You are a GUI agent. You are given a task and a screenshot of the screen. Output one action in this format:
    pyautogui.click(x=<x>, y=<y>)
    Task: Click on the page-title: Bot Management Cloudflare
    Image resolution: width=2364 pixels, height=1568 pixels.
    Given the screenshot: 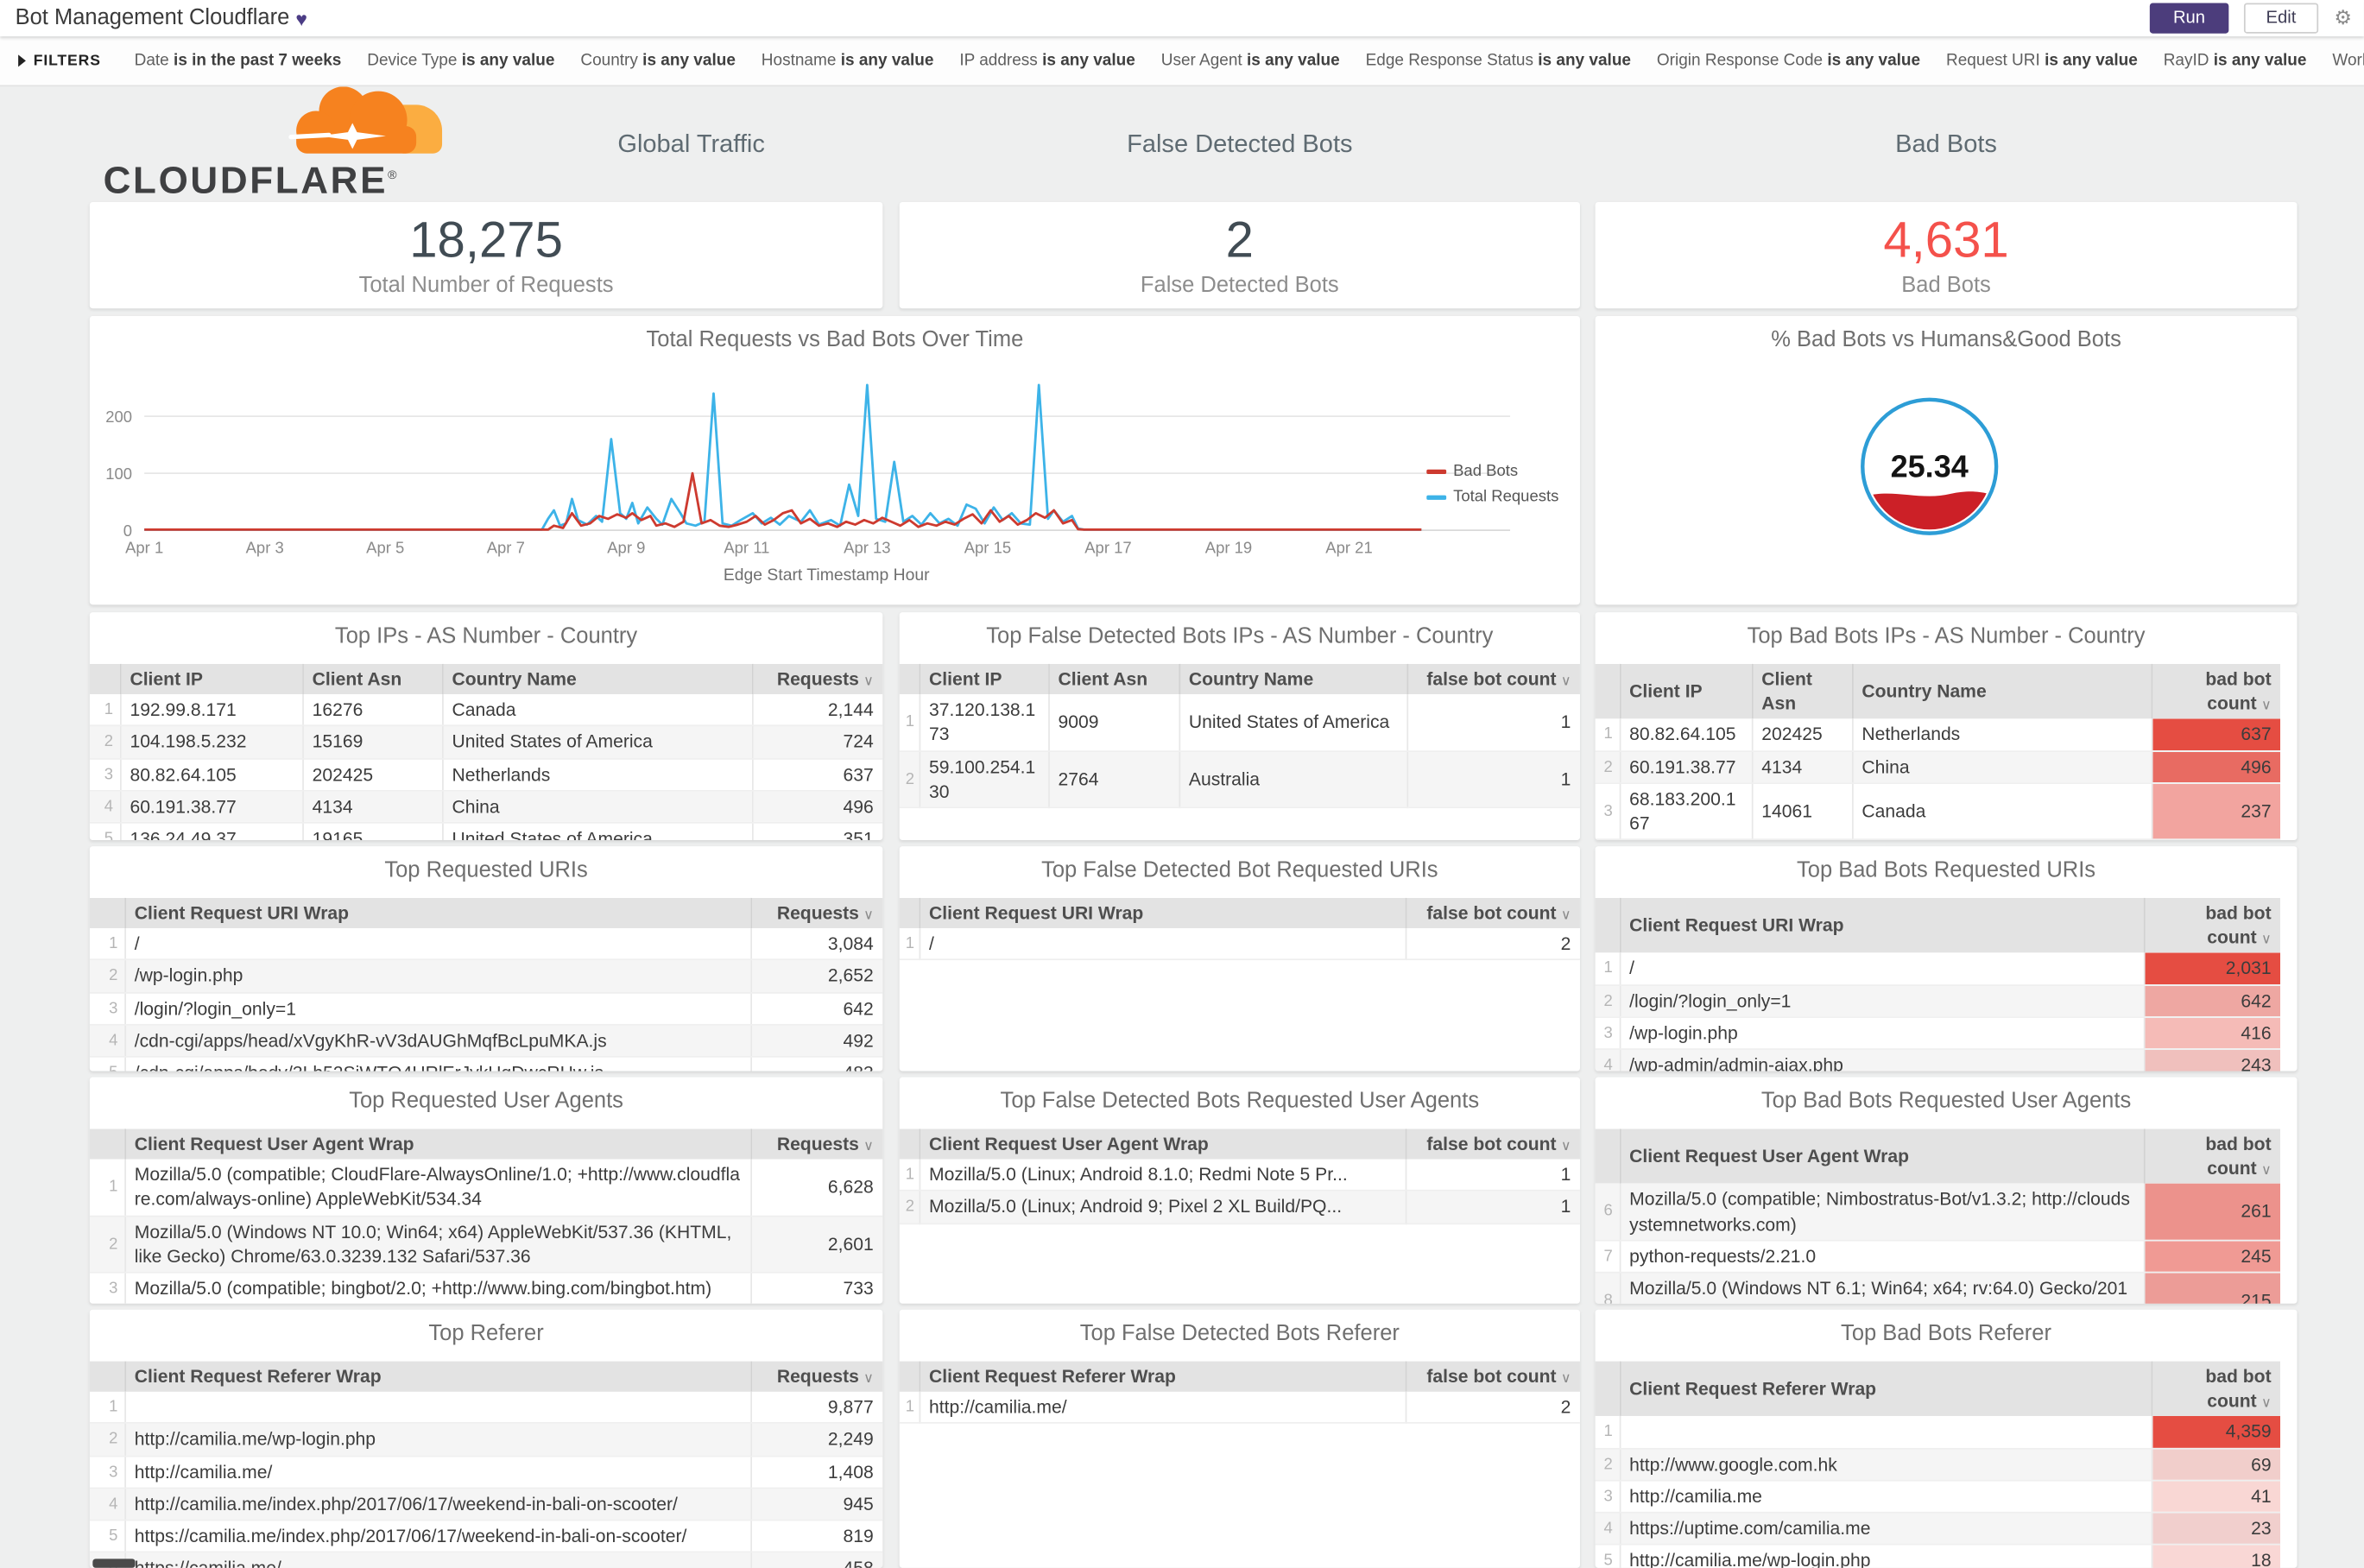 What is the action you would take?
    pyautogui.click(x=152, y=18)
    